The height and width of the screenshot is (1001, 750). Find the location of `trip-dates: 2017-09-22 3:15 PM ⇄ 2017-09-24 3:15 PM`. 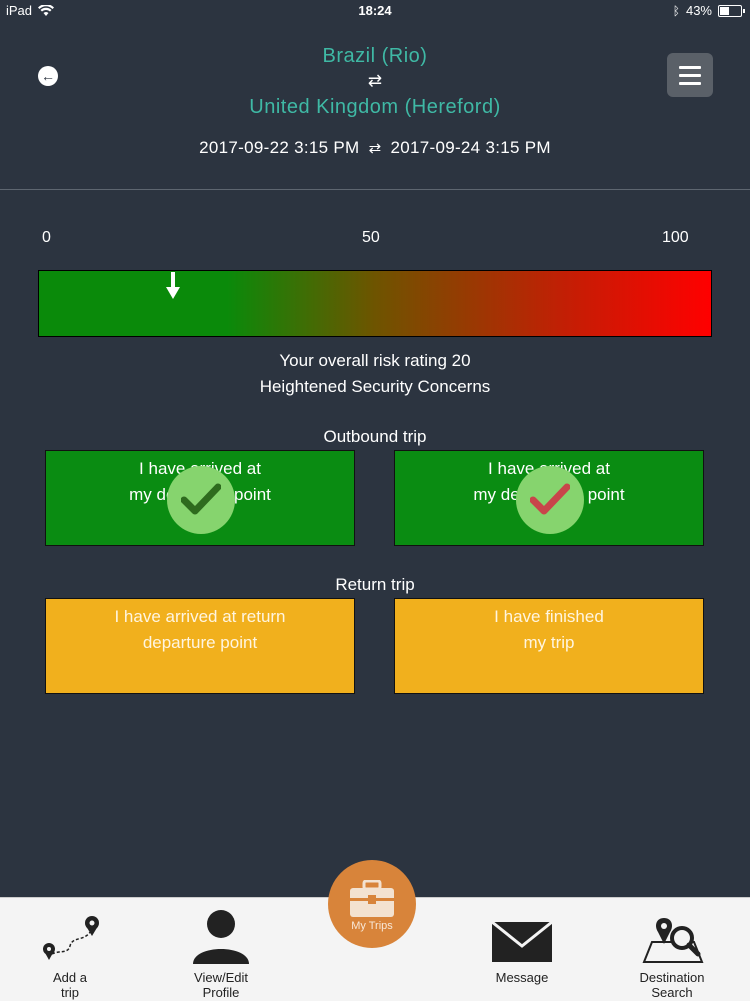

trip-dates: 2017-09-22 3:15 PM ⇄ 2017-09-24 3:15 PM is located at coordinates (375, 148).